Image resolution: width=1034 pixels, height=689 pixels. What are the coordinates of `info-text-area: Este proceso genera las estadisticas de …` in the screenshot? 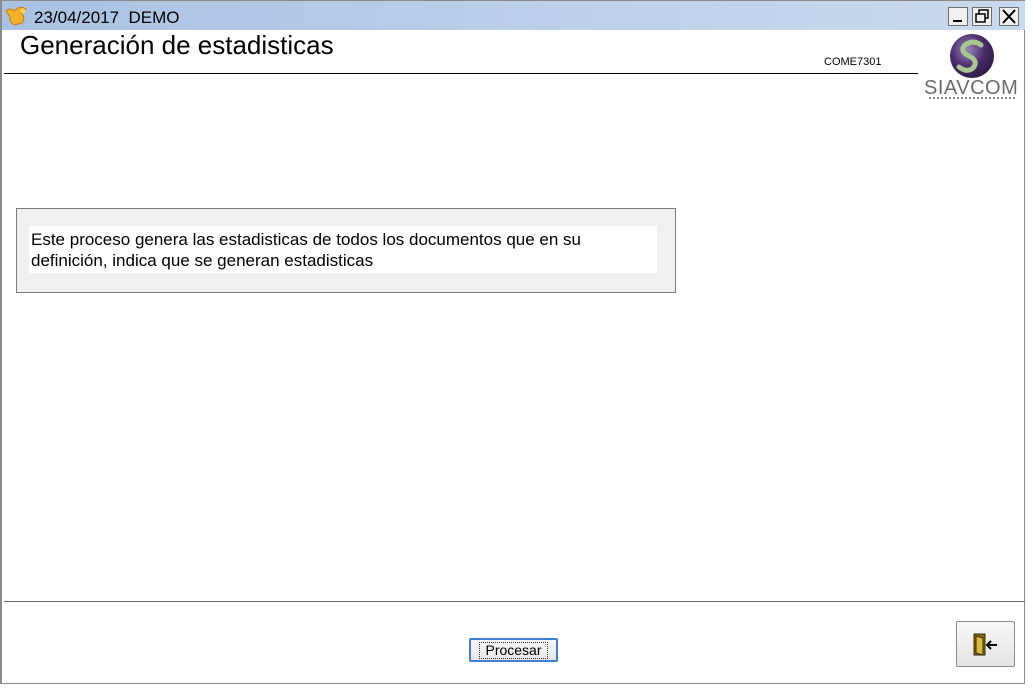 It's located at (343, 249).